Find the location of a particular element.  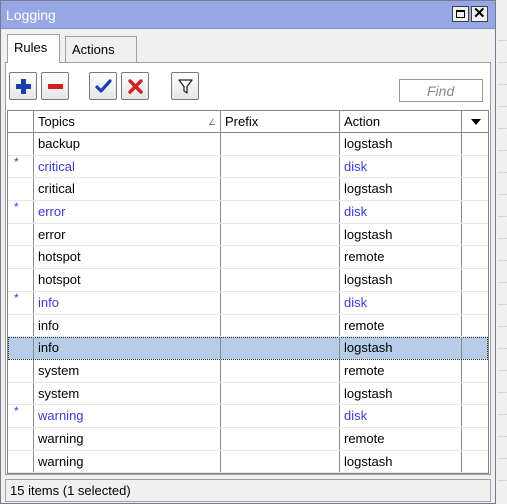

table-row: info logstash is located at coordinates (248, 348).